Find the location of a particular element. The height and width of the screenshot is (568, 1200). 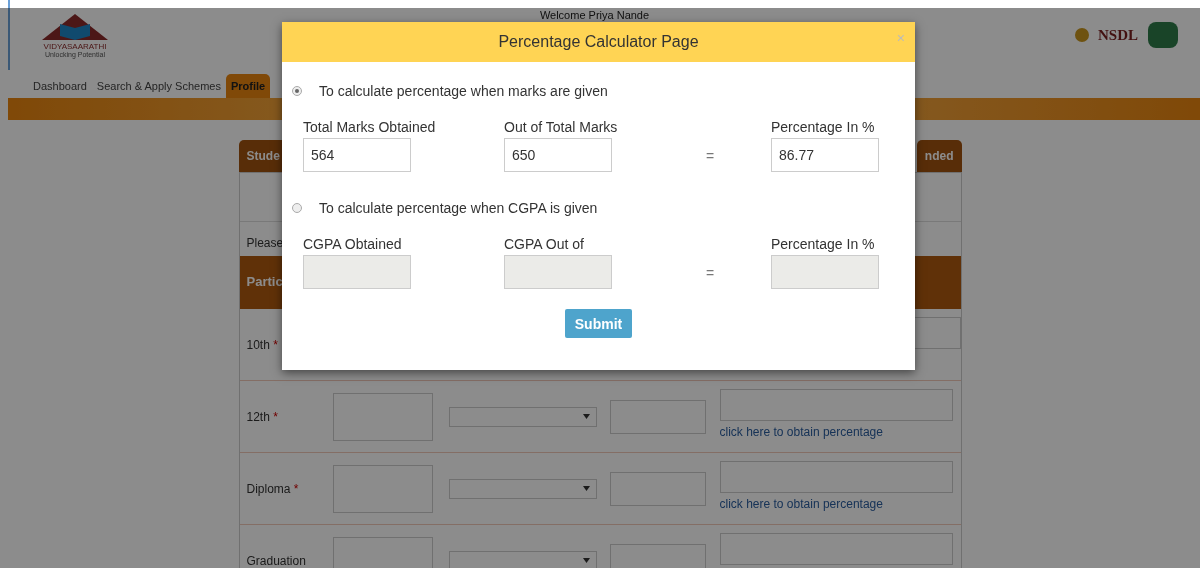

nav-tab: Dashboard is located at coordinates (60, 86).